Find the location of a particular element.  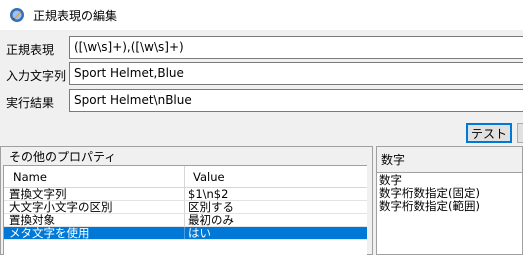

metachar-list-panel: 数字 数字 数字桁数指定(固定) 数字桁数指定(範囲) is located at coordinates (449, 200).